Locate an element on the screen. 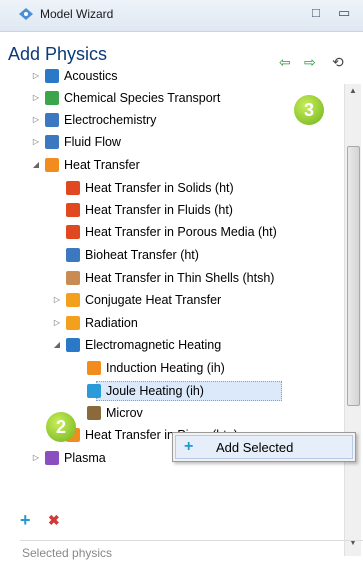  tree-item-1: ▷ Chemical Species Transport is located at coordinates (172, 98).